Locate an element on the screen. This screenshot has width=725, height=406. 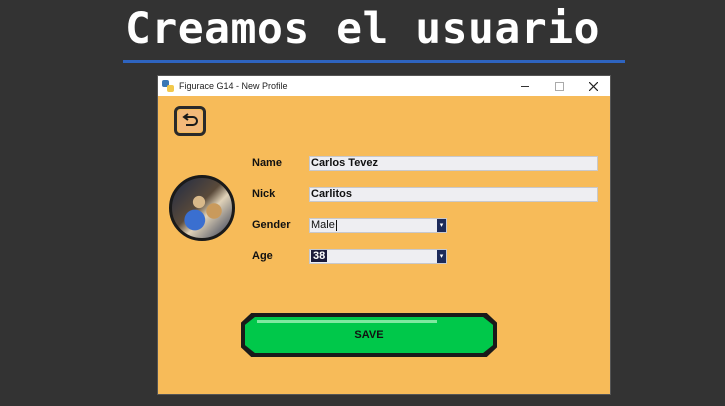
save-button-label: SAVE is located at coordinates (369, 335).